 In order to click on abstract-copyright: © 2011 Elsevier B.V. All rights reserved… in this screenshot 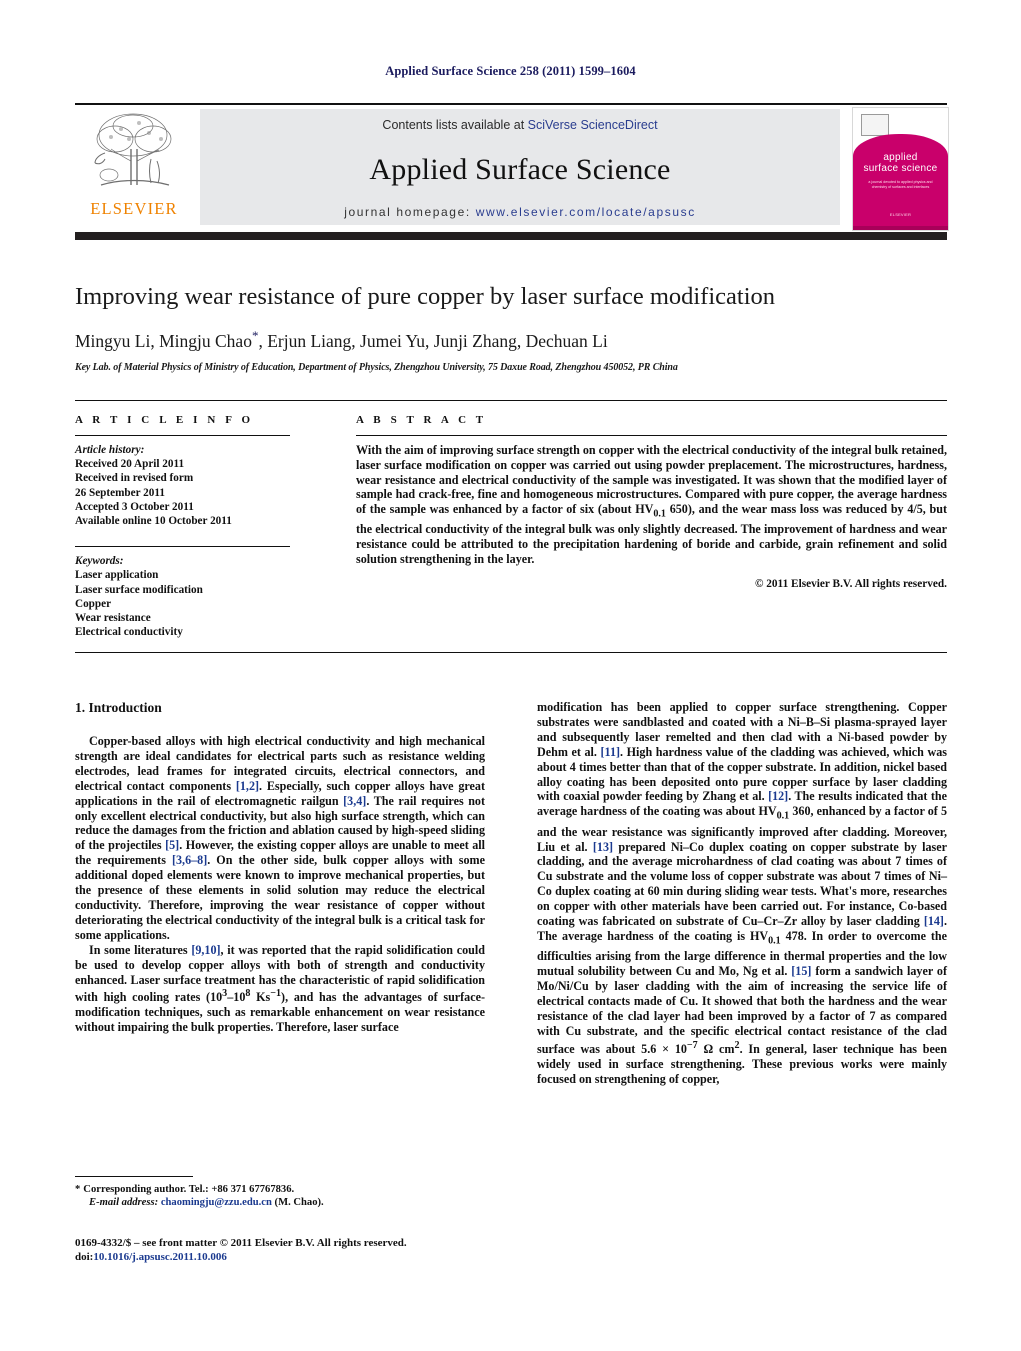, I will do `click(850, 583)`.